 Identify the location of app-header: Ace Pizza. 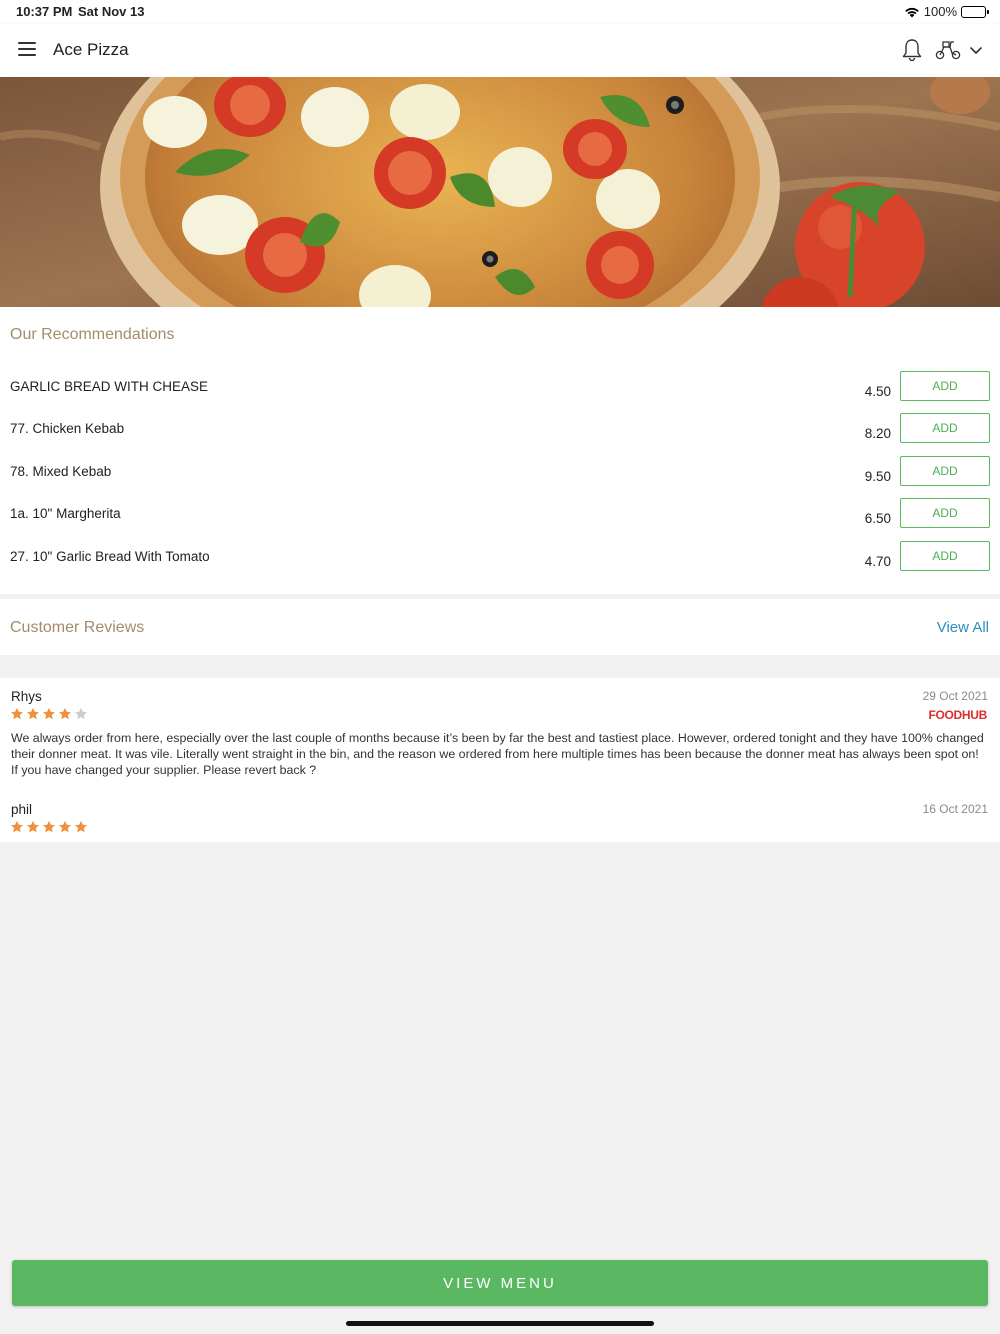
(500, 50).